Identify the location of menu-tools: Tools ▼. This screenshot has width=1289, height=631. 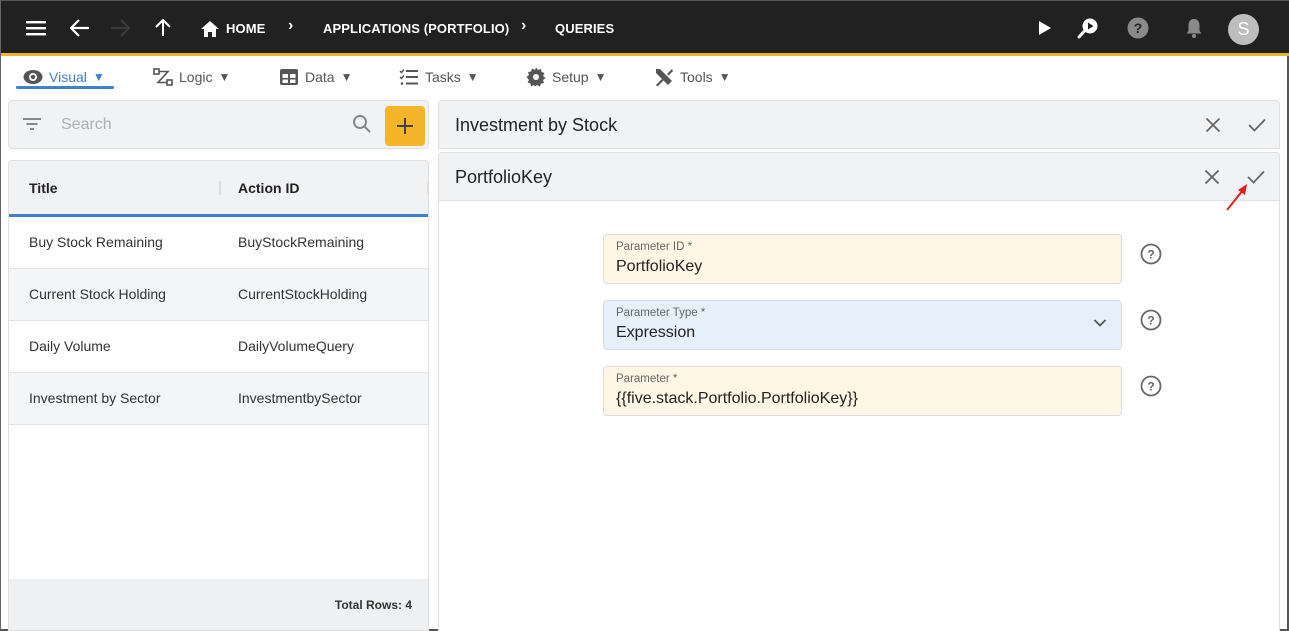
(692, 77).